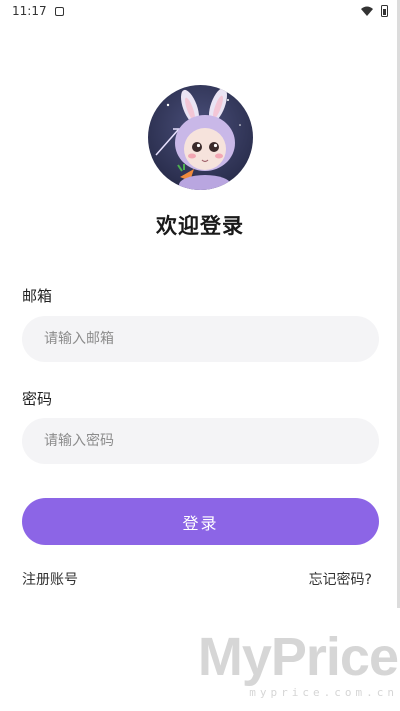 This screenshot has width=400, height=711. Describe the element at coordinates (200, 226) in the screenshot. I see `page-title: 欢迎登录` at that location.